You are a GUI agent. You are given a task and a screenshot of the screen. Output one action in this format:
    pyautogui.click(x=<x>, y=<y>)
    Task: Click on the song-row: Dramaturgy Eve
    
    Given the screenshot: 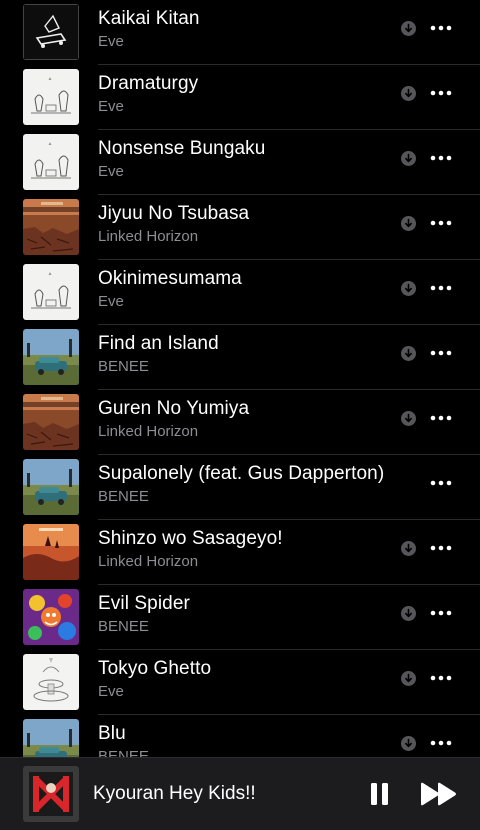 What is the action you would take?
    pyautogui.click(x=240, y=97)
    